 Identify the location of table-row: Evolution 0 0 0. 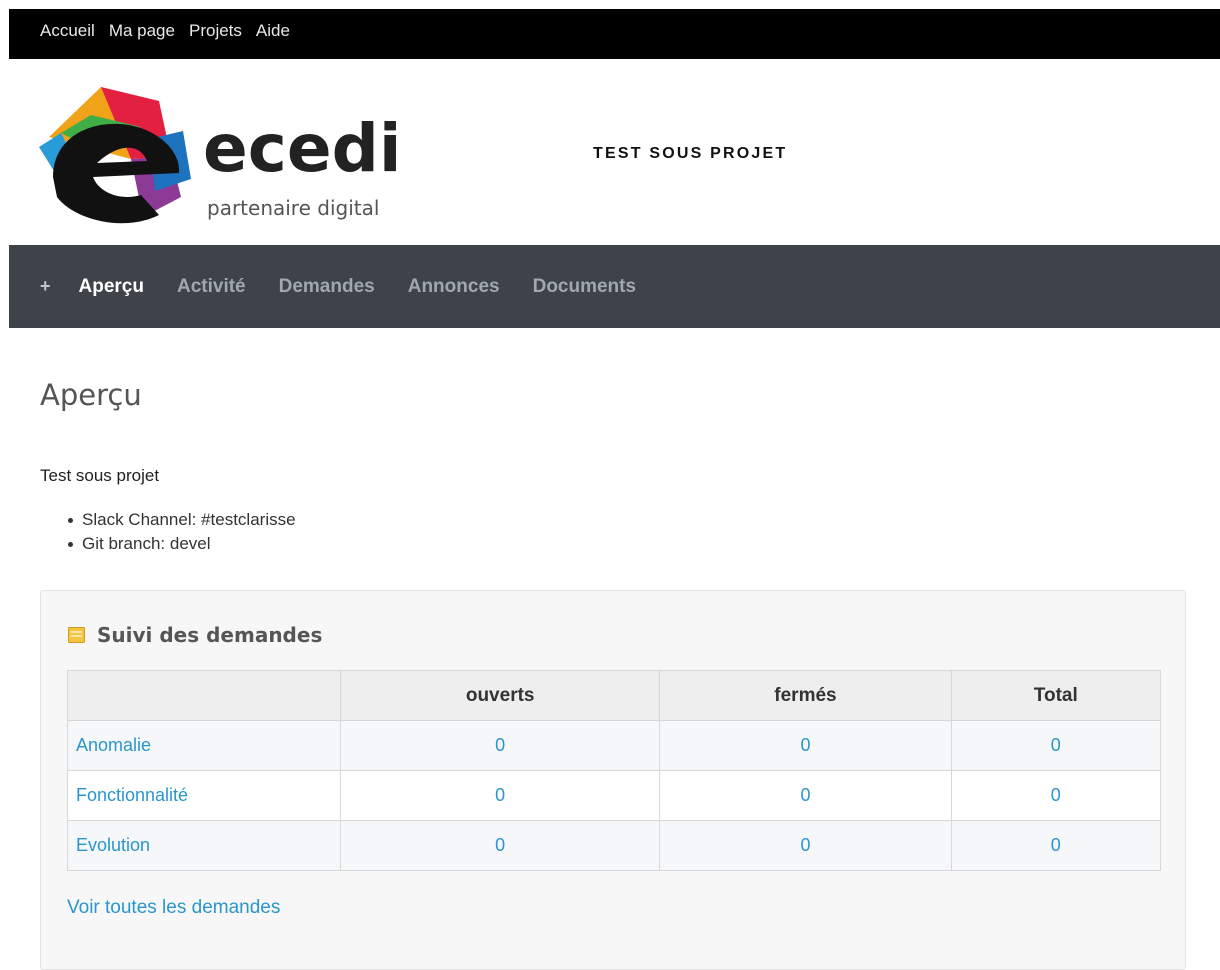
(614, 845).